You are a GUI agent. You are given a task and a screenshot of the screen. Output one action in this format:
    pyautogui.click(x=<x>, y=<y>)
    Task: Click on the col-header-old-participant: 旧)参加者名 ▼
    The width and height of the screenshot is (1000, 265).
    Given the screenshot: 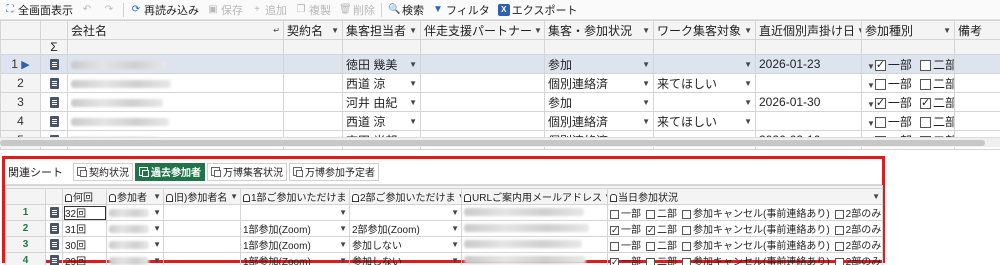 What is the action you would take?
    pyautogui.click(x=202, y=196)
    